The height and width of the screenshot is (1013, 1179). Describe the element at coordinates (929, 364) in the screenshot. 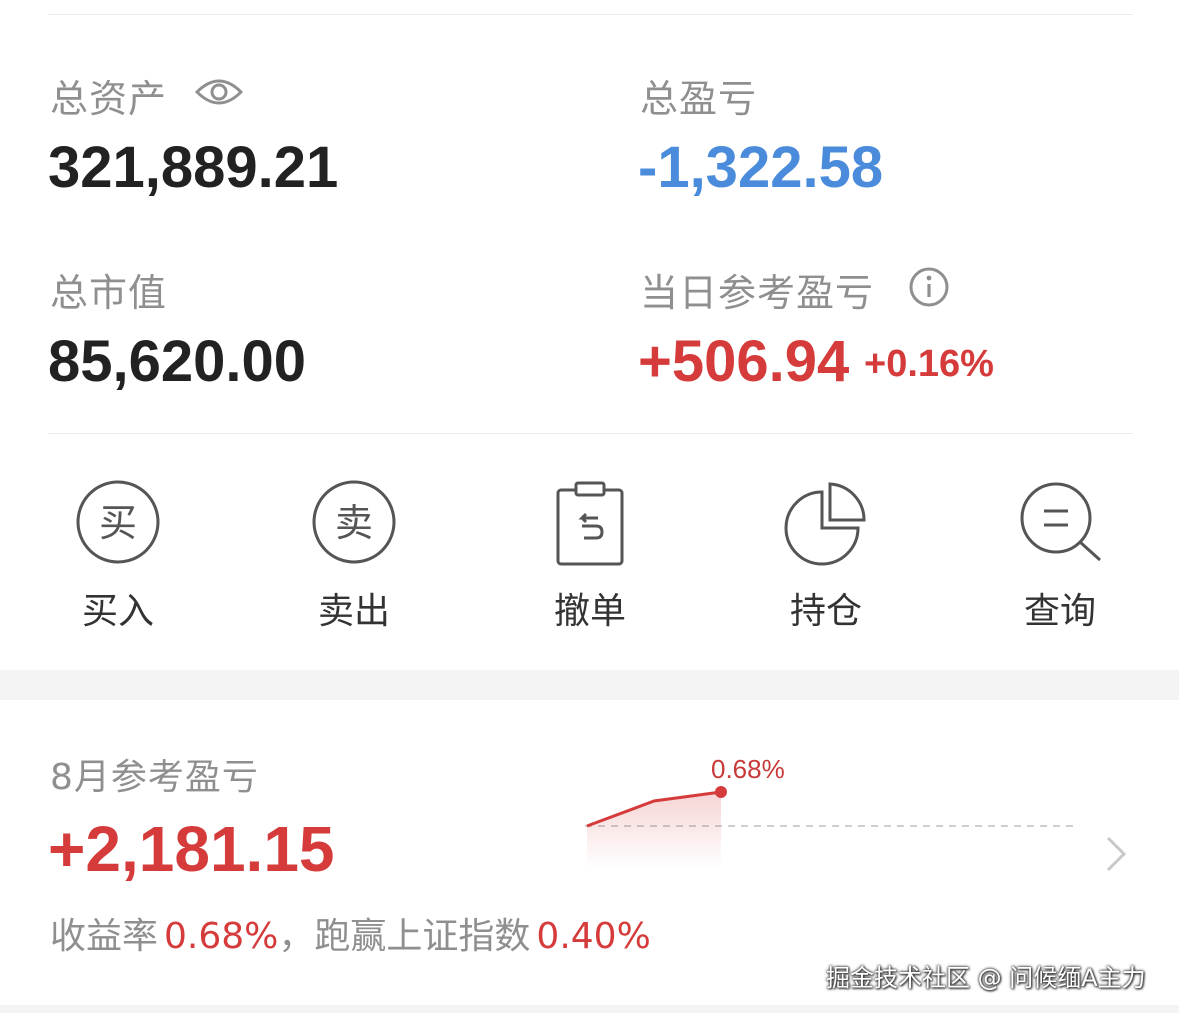

I see `daily-pnl-percent: +0.16%` at that location.